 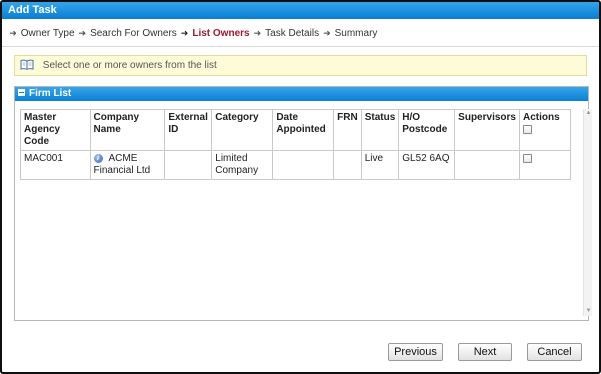 What do you see at coordinates (242, 130) in the screenshot?
I see `column-header-category: Category` at bounding box center [242, 130].